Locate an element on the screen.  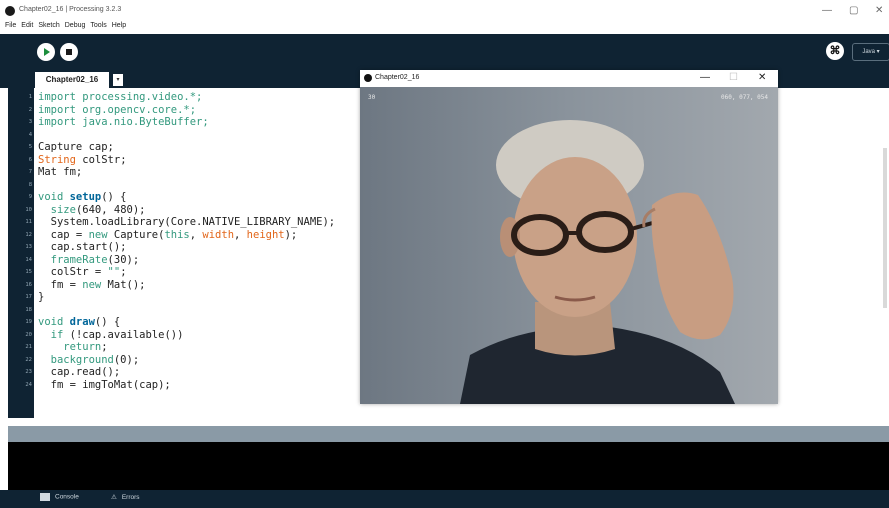
code-line: cap.start(); is located at coordinates (82, 247).